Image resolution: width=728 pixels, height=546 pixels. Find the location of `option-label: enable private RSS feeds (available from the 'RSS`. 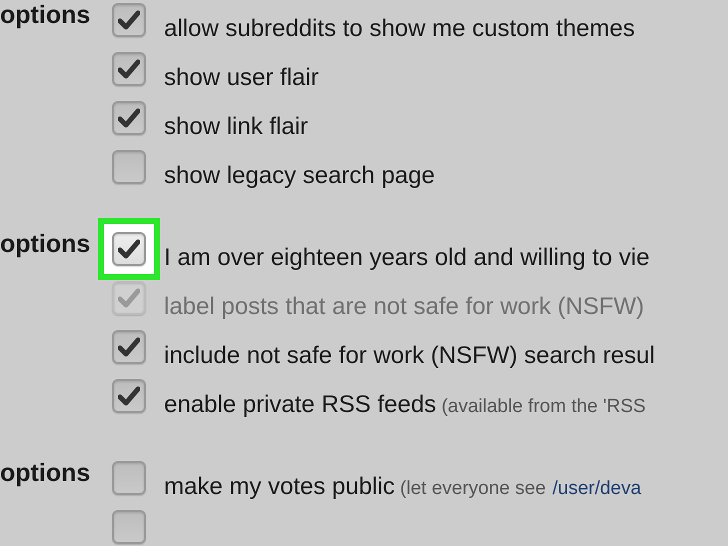

option-label: enable private RSS feeds (available from the 'RSS is located at coordinates (405, 405).